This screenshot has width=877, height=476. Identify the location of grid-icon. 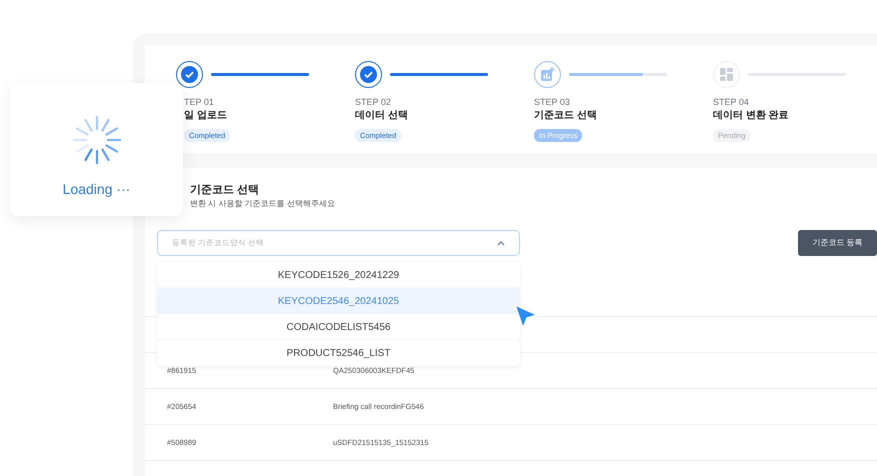
(726, 74).